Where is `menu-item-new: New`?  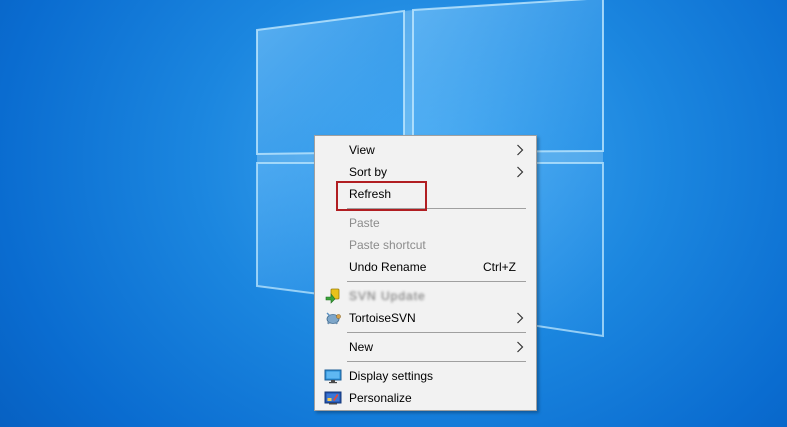
menu-item-new: New is located at coordinates (425, 347).